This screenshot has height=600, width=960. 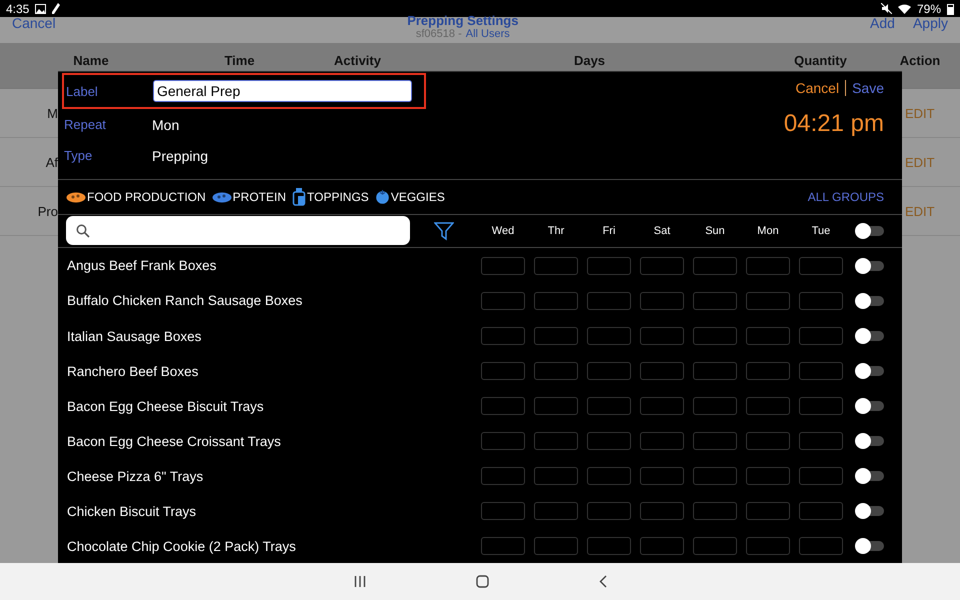 I want to click on repeat-value: Mon, so click(x=166, y=124).